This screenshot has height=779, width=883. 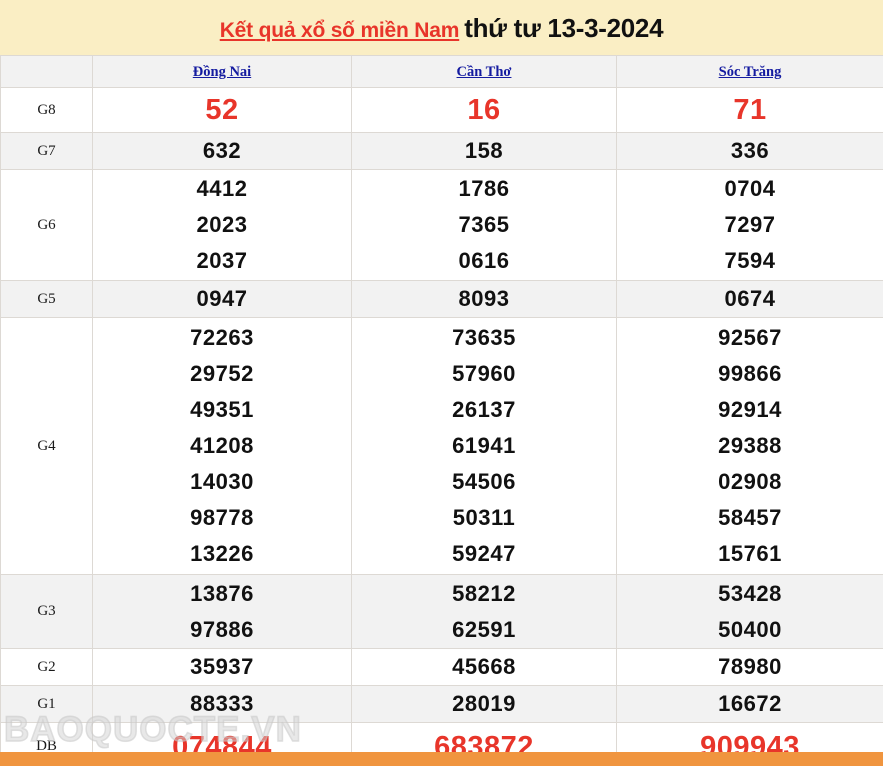 I want to click on prize-label-g3: G3, so click(x=46, y=611).